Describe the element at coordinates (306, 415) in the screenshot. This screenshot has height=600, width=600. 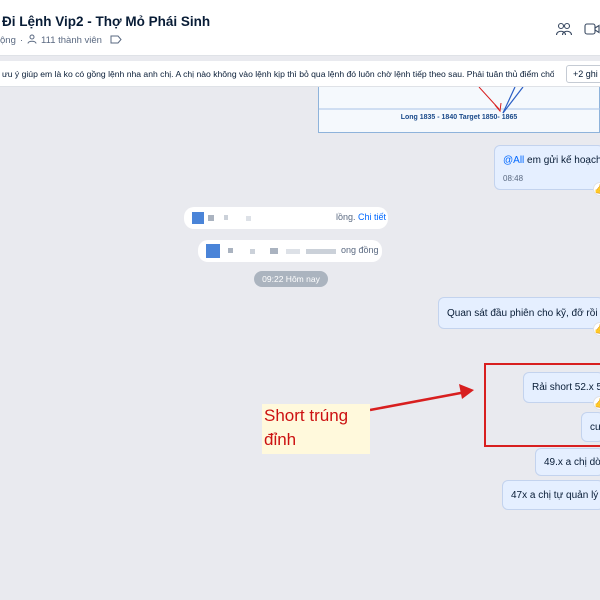
I see `annotation-line-1: Short trúng` at that location.